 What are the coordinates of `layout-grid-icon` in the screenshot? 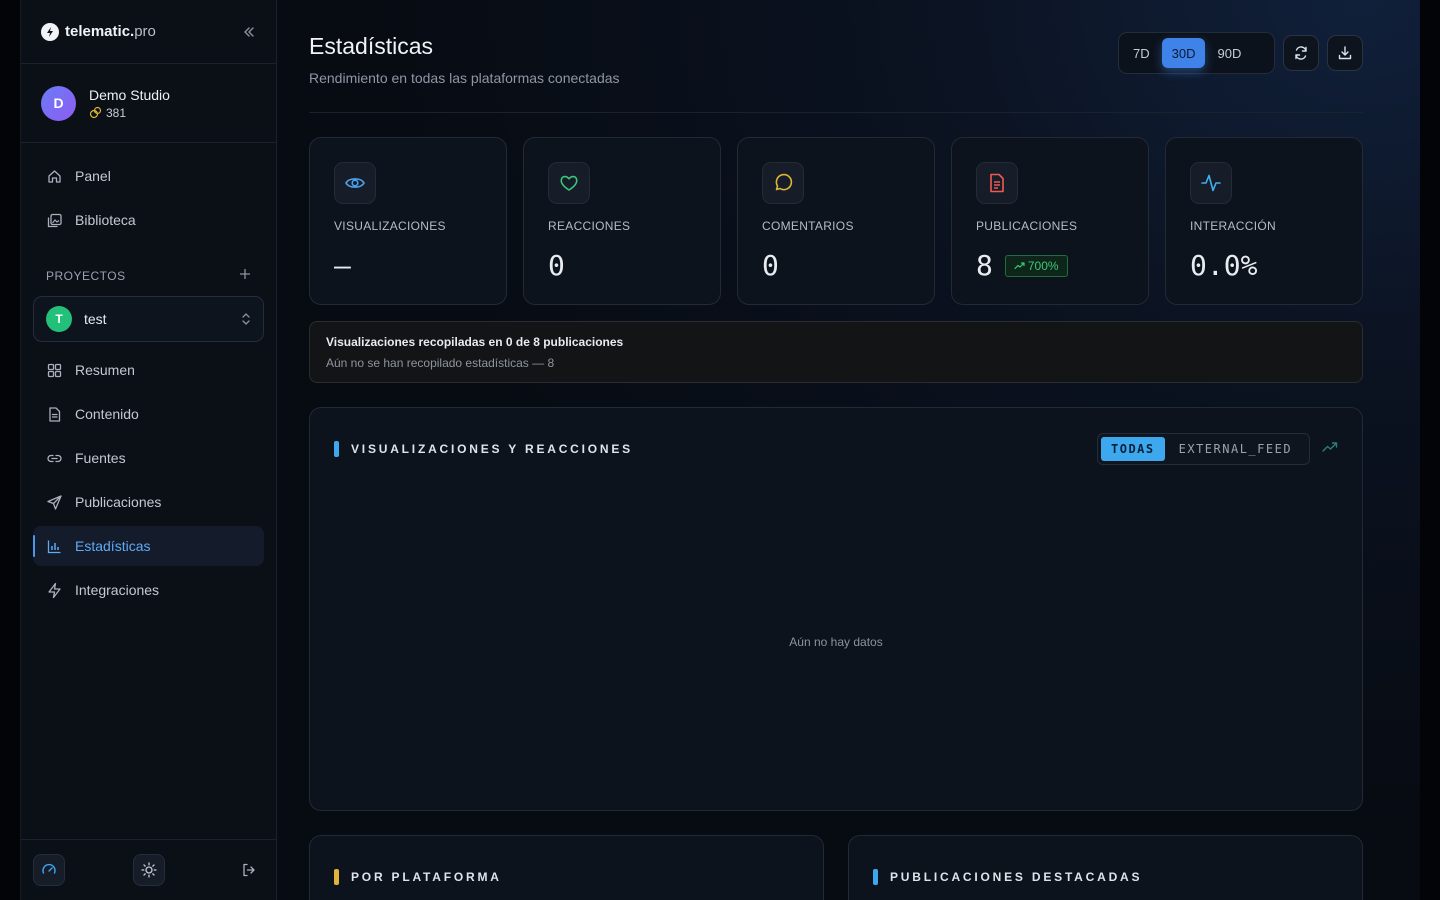 It's located at (54, 370).